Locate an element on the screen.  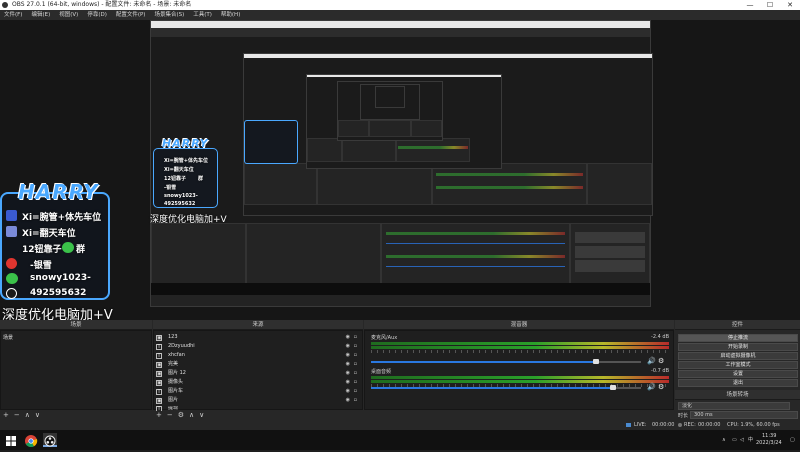
minimize-button: — is located at coordinates (750, 5).